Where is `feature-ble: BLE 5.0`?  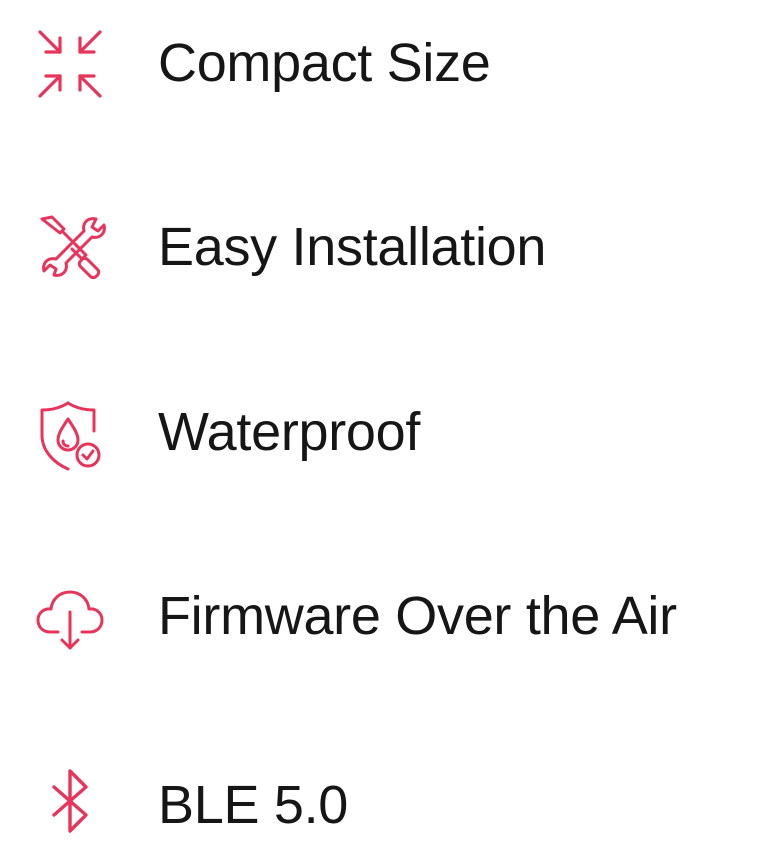
feature-ble: BLE 5.0 is located at coordinates (384, 802).